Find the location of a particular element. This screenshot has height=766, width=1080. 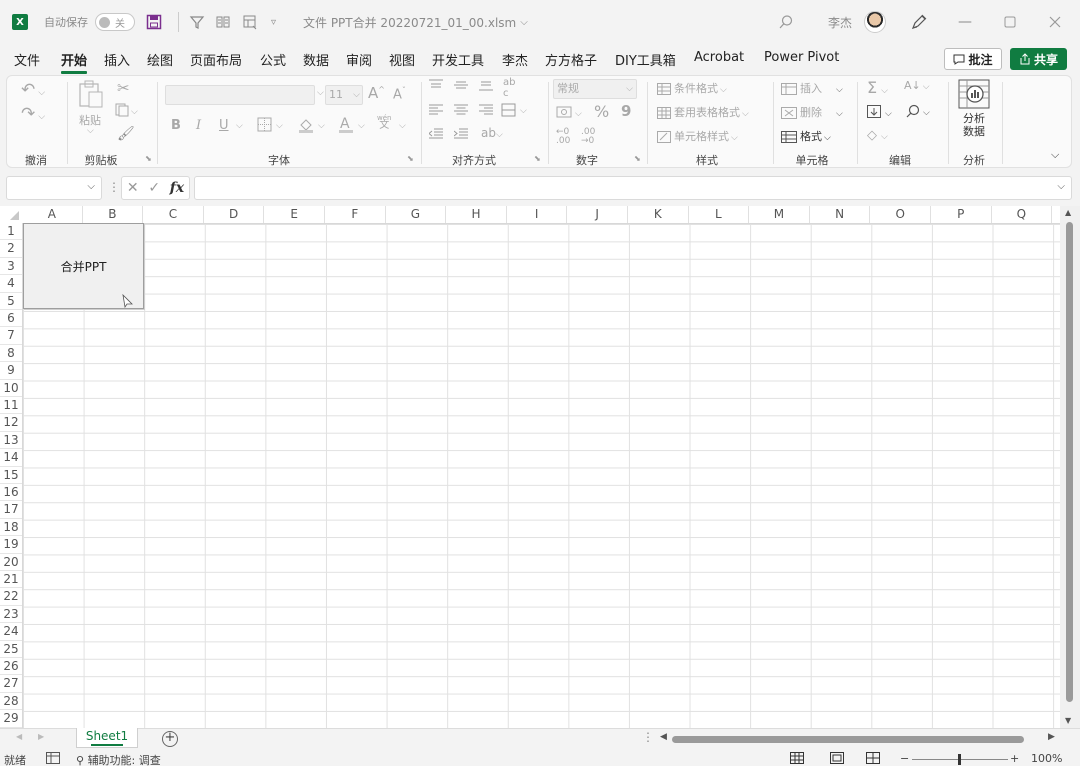

row-header: 28 is located at coordinates (11, 701).